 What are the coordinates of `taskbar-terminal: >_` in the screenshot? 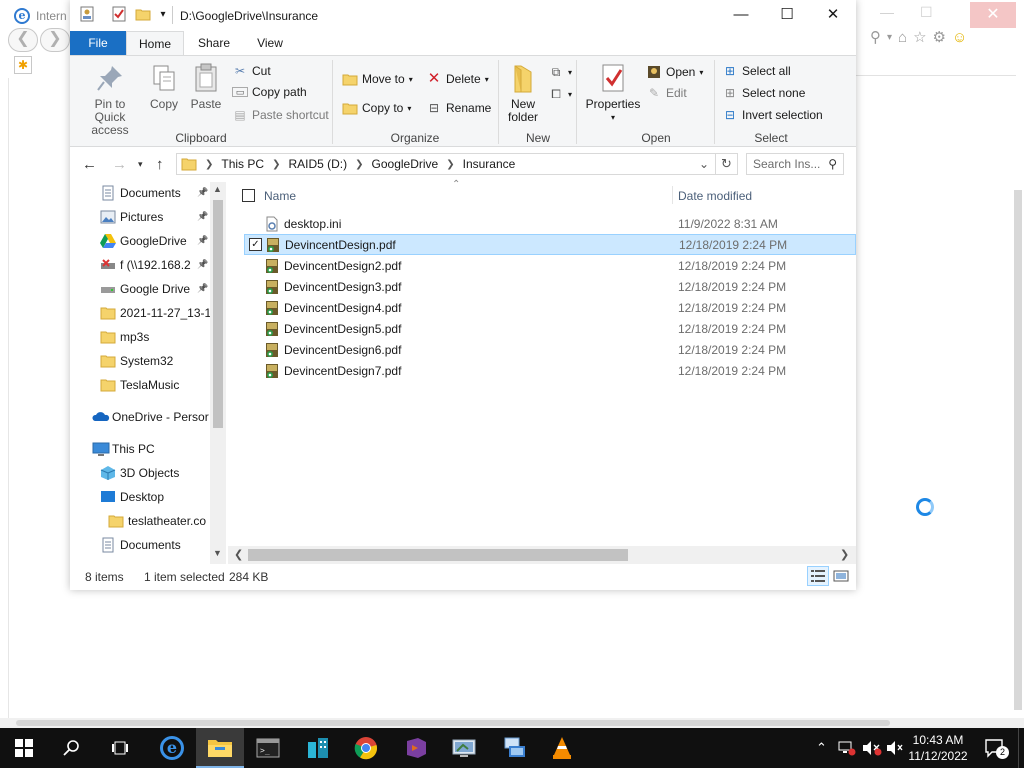 It's located at (268, 748).